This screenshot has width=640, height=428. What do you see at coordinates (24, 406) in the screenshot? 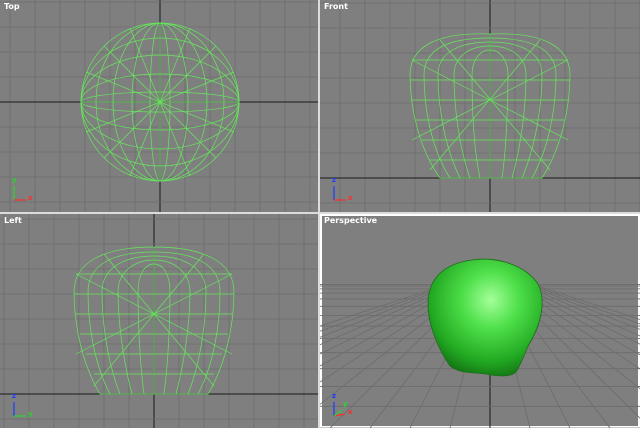
I see `axis-tripod-left: z y` at bounding box center [24, 406].